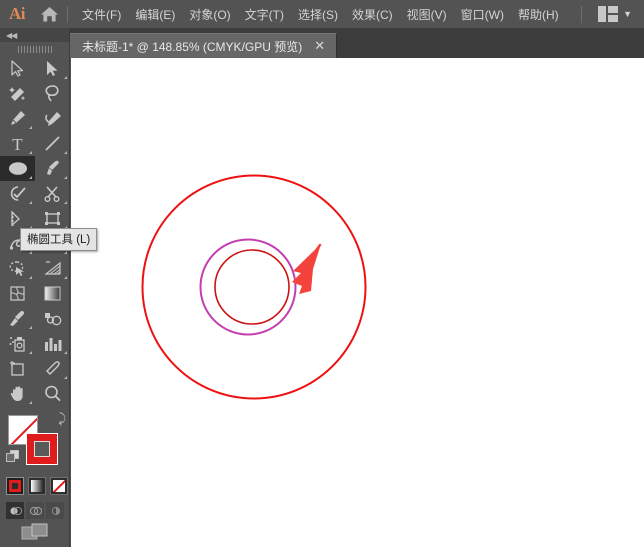 The image size is (644, 547). I want to click on blend-tool, so click(52, 318).